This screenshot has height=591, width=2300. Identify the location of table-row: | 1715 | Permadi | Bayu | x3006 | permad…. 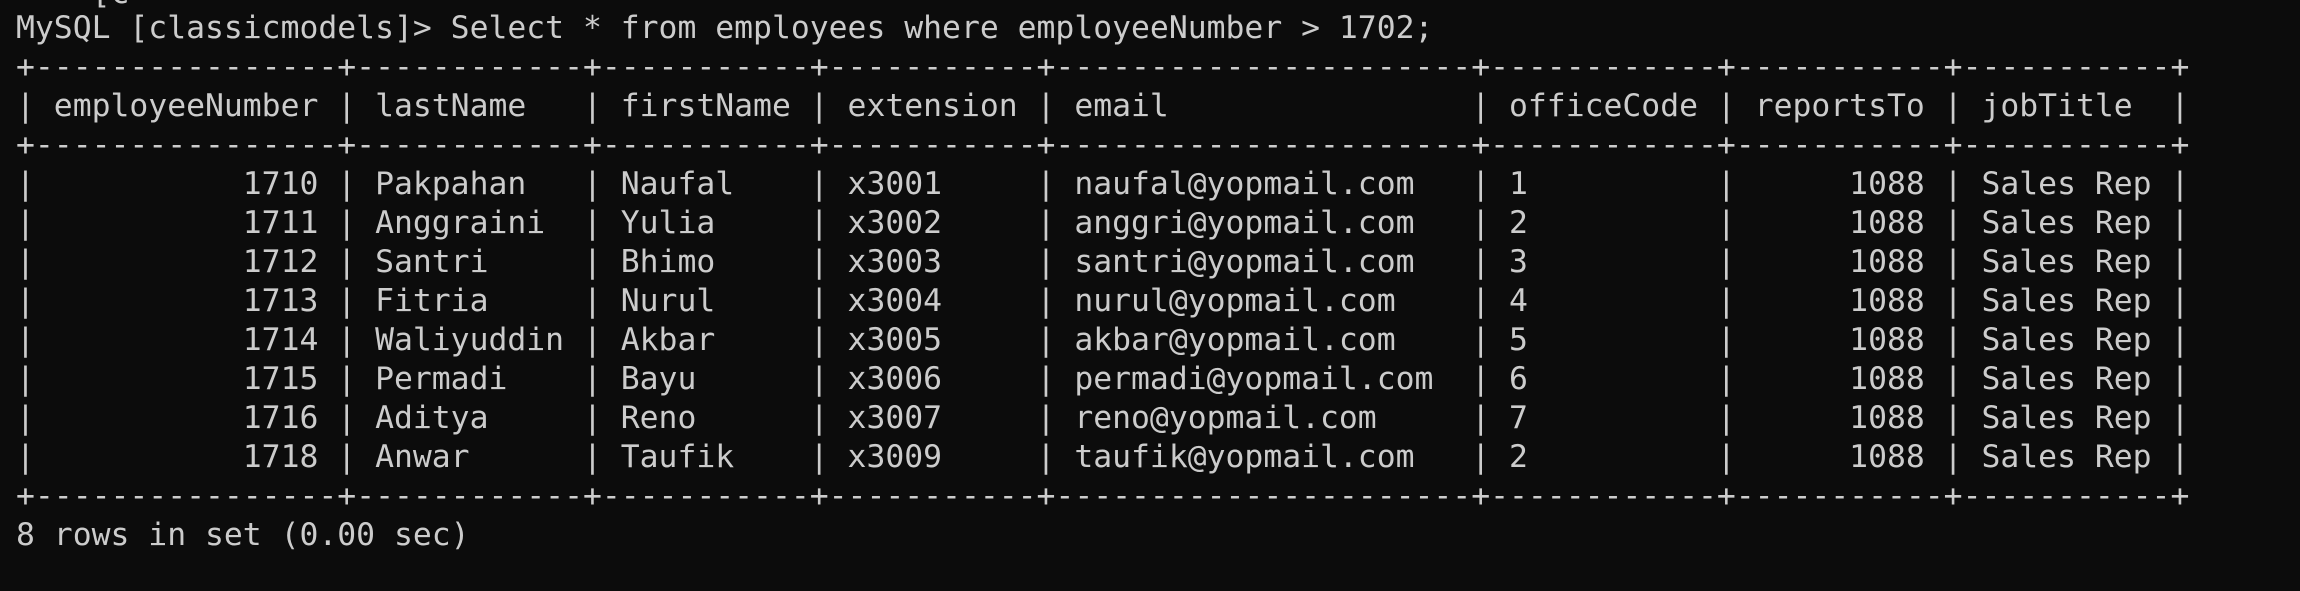
(1103, 379).